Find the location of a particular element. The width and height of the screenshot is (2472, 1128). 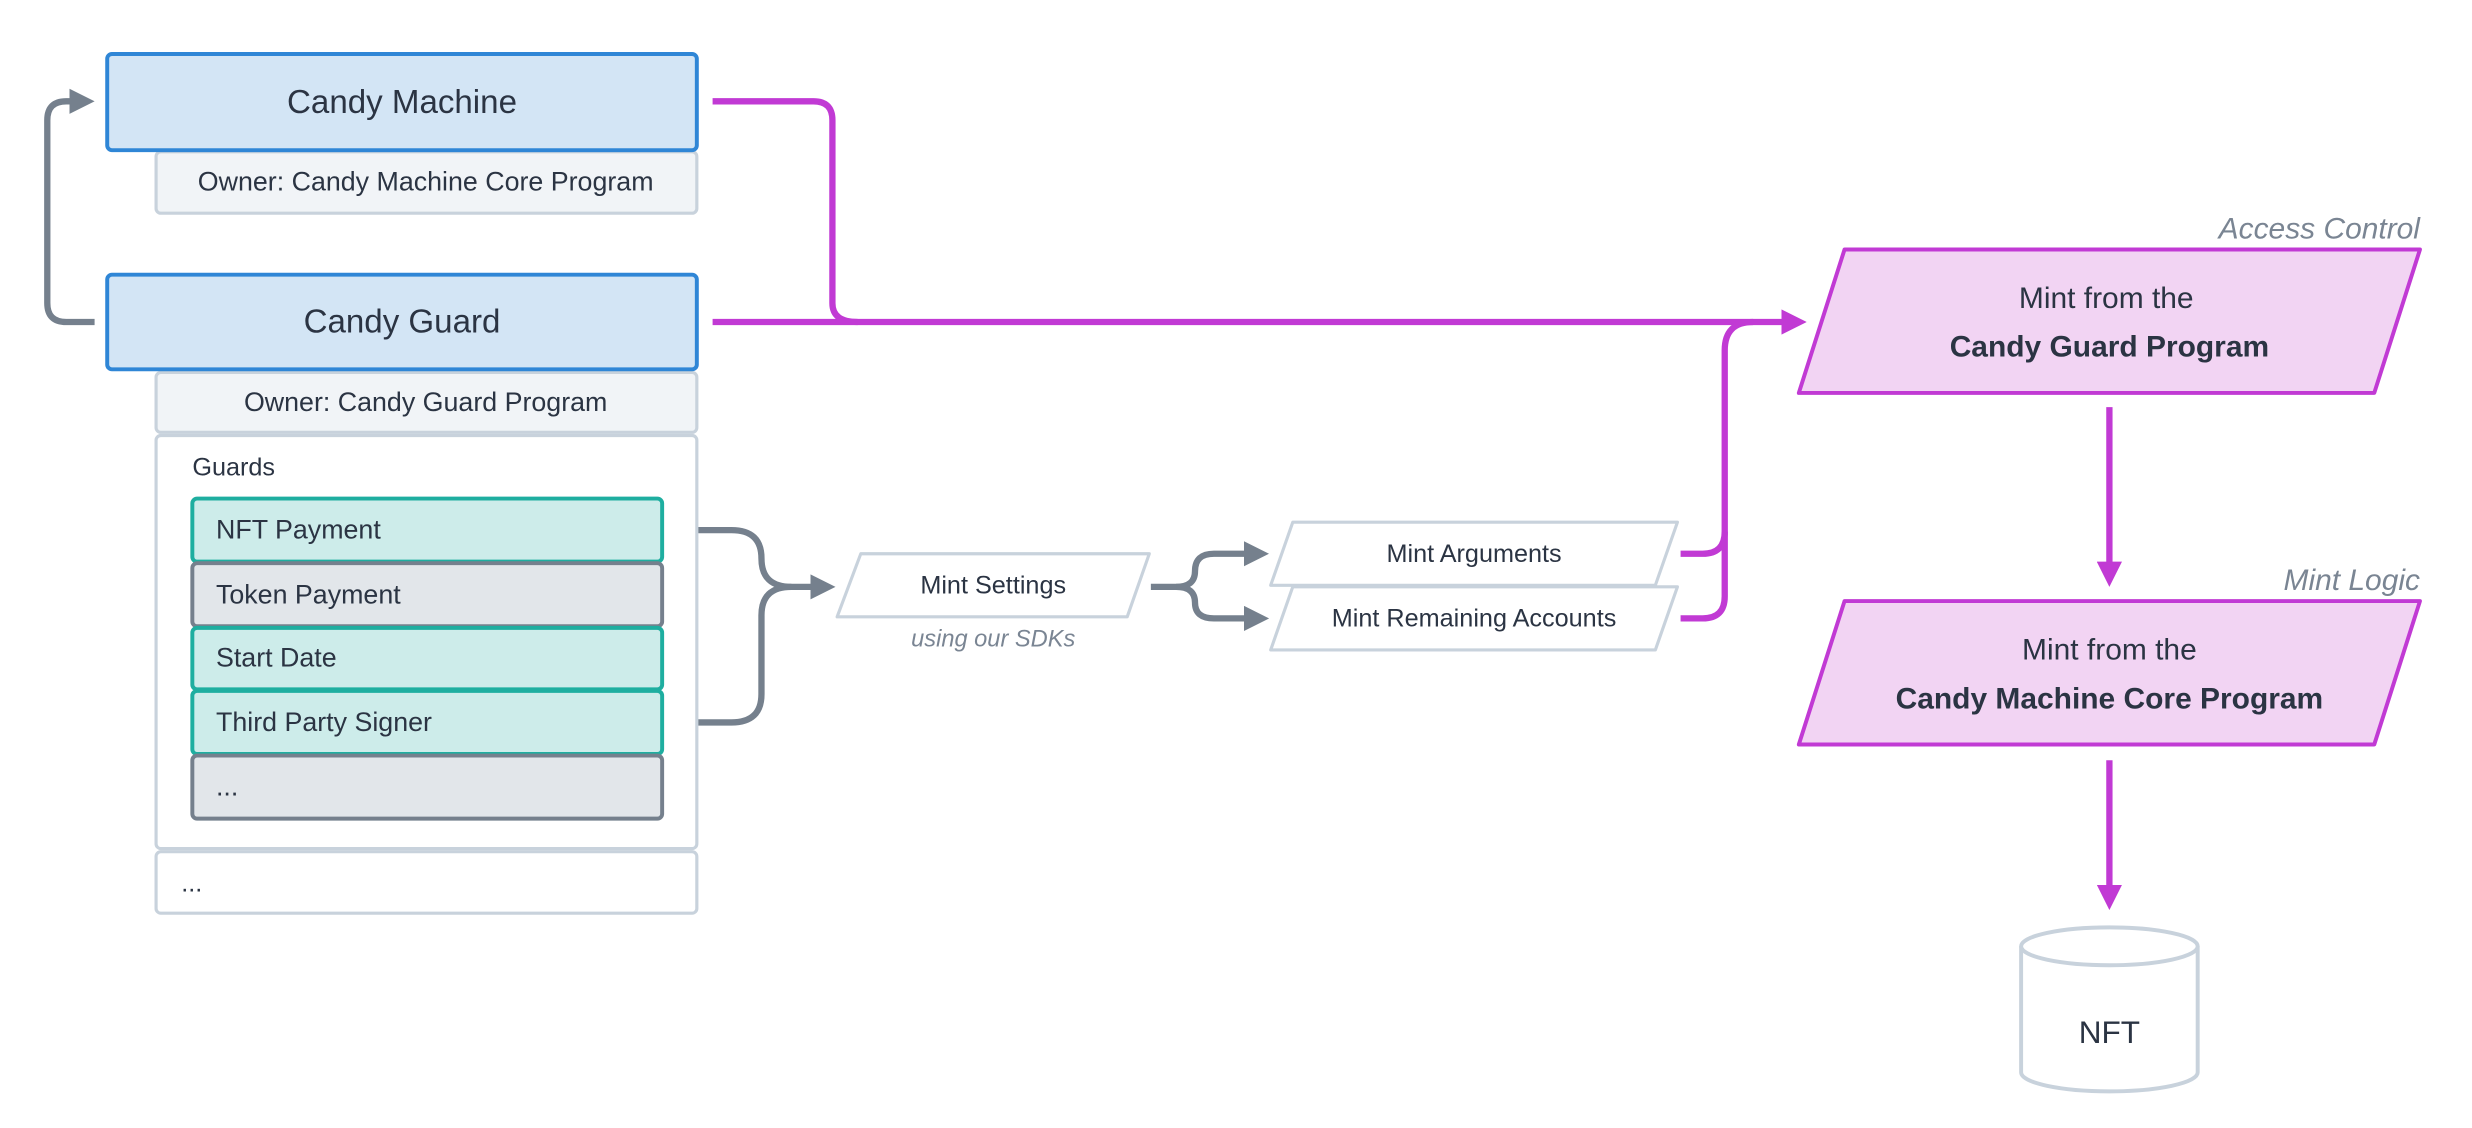

mint-settings-label: Mint Settings is located at coordinates (993, 586).